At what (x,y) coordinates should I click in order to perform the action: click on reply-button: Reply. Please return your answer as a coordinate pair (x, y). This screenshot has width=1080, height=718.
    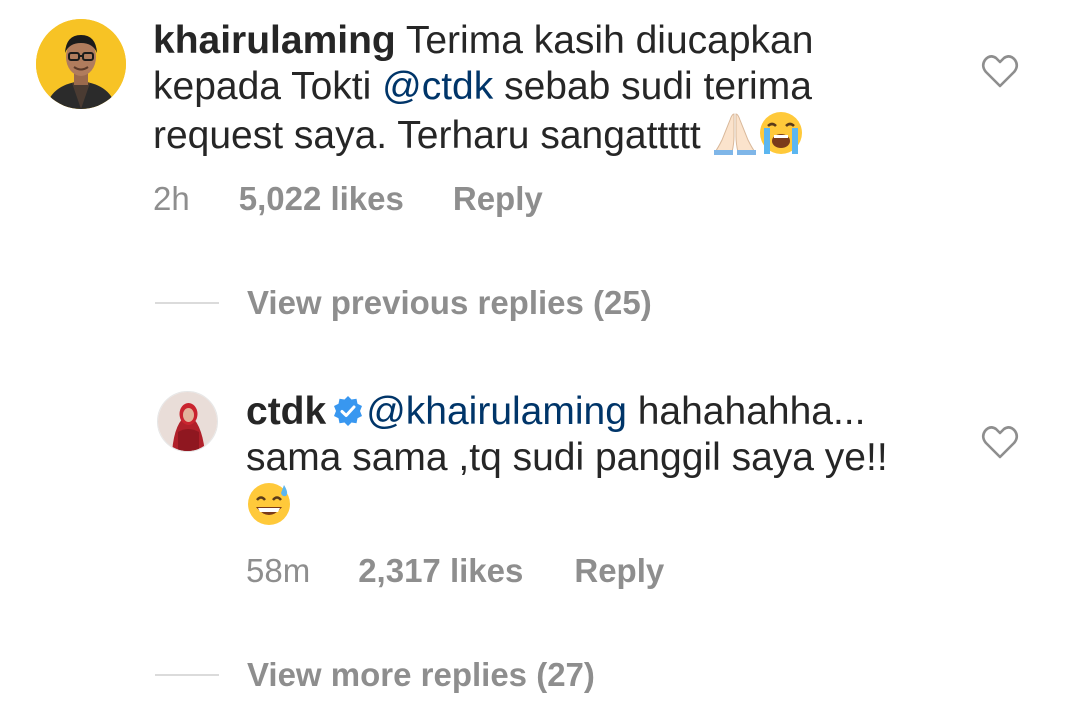
    Looking at the image, I should click on (498, 199).